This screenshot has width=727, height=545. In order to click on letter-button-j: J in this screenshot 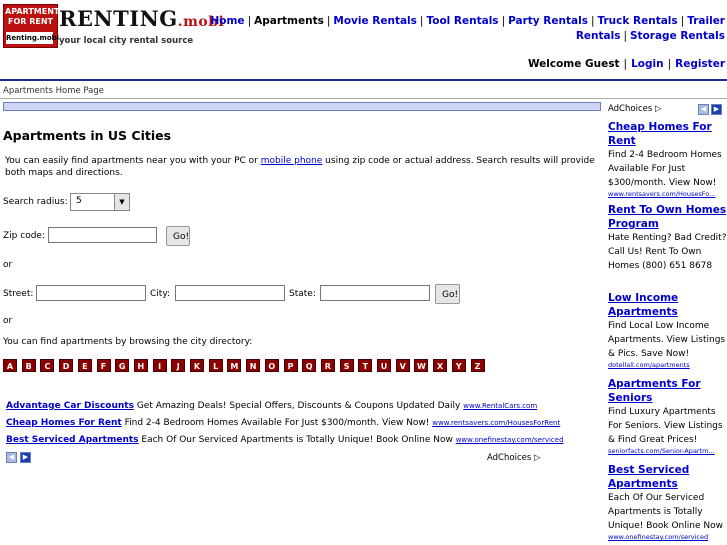, I will do `click(178, 365)`.